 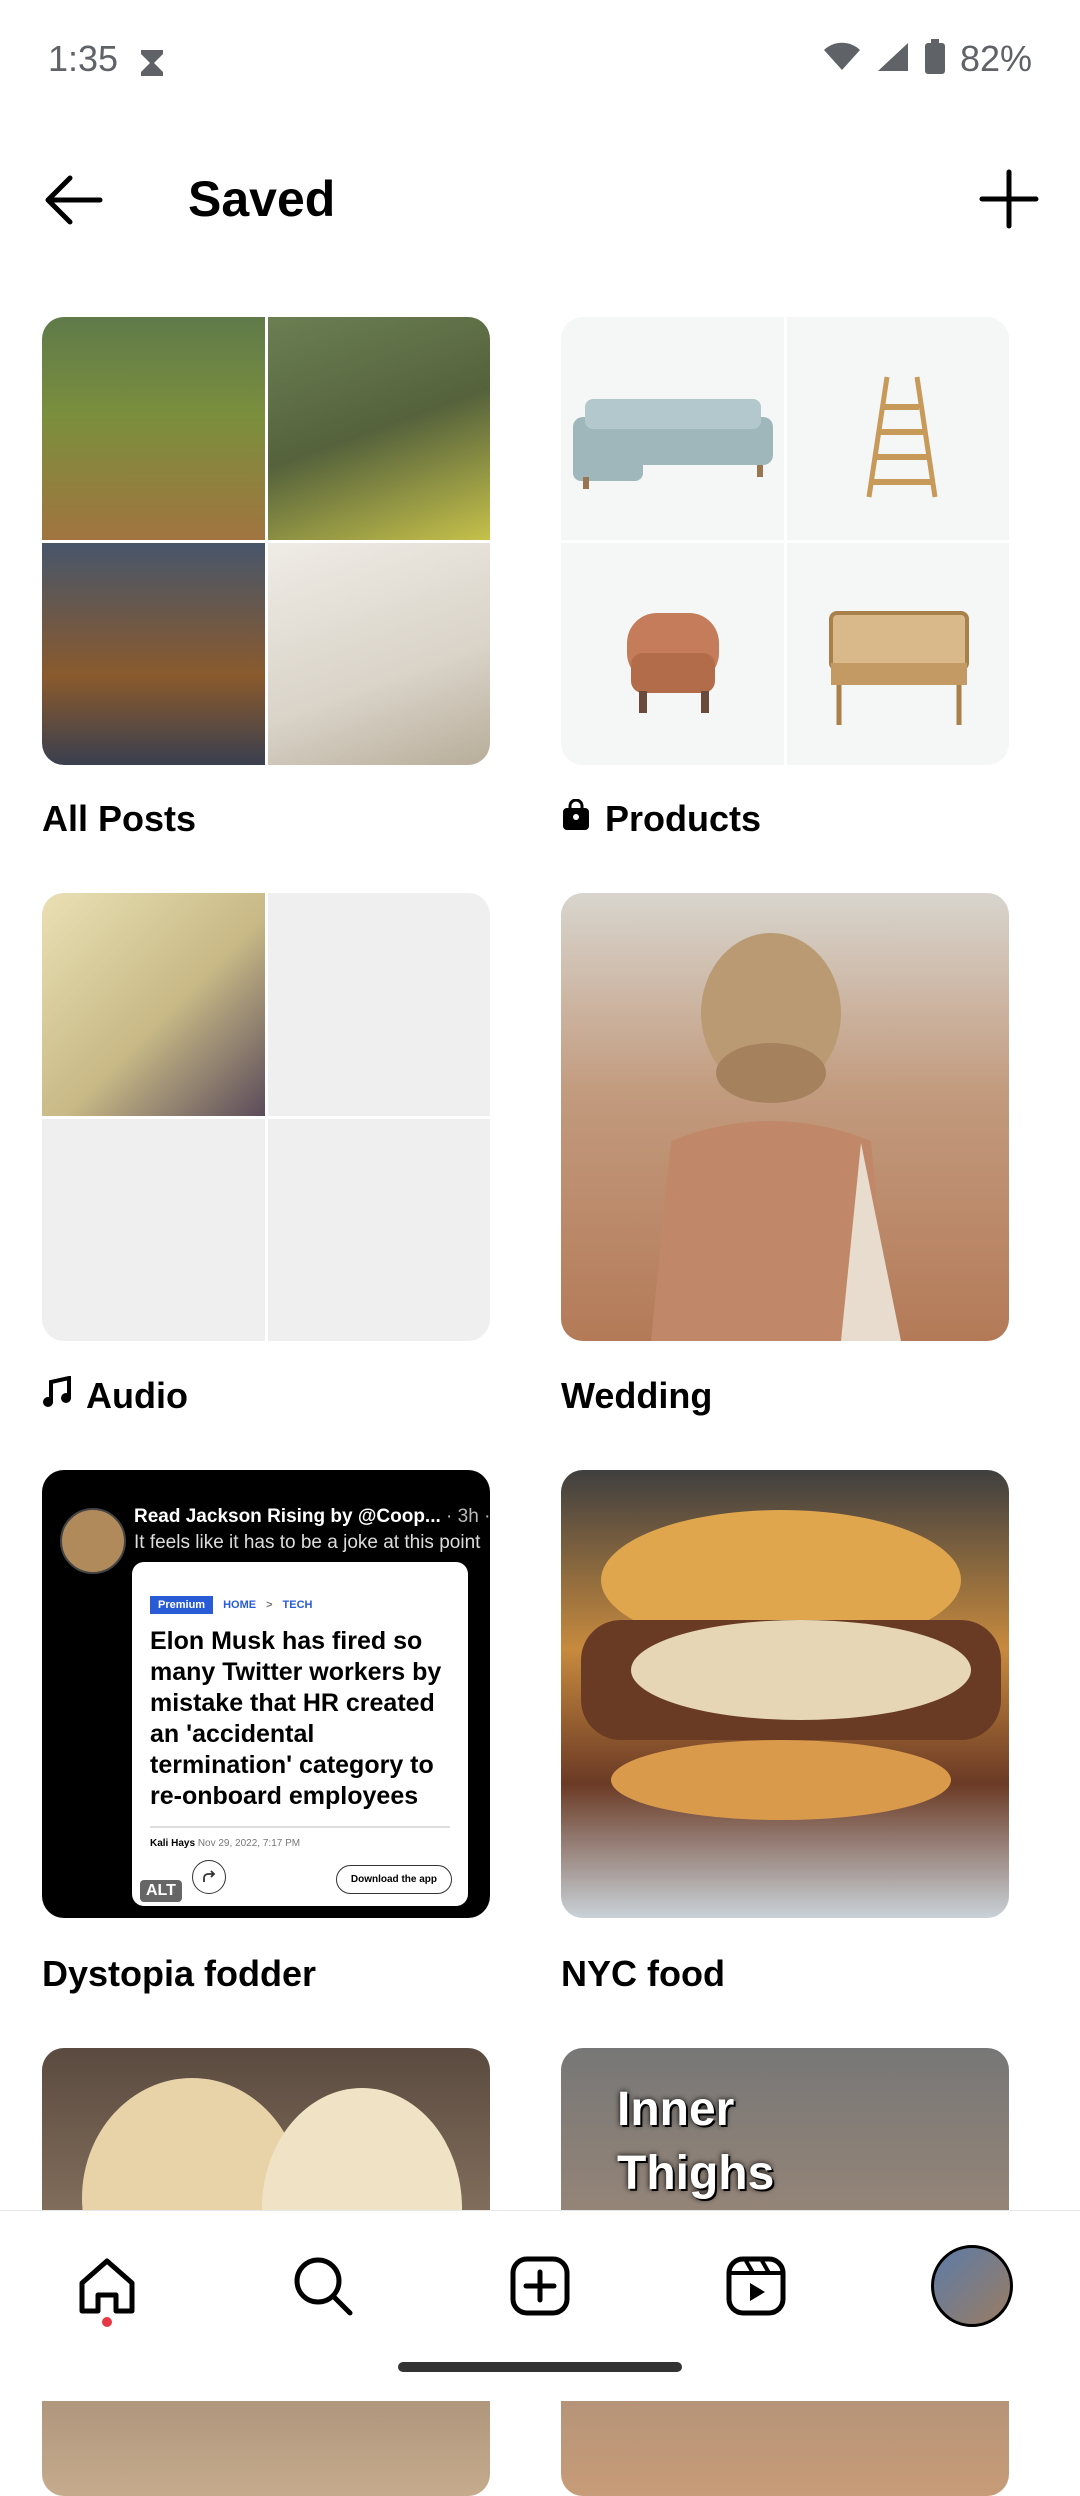 I want to click on hourglass-icon, so click(x=152, y=65).